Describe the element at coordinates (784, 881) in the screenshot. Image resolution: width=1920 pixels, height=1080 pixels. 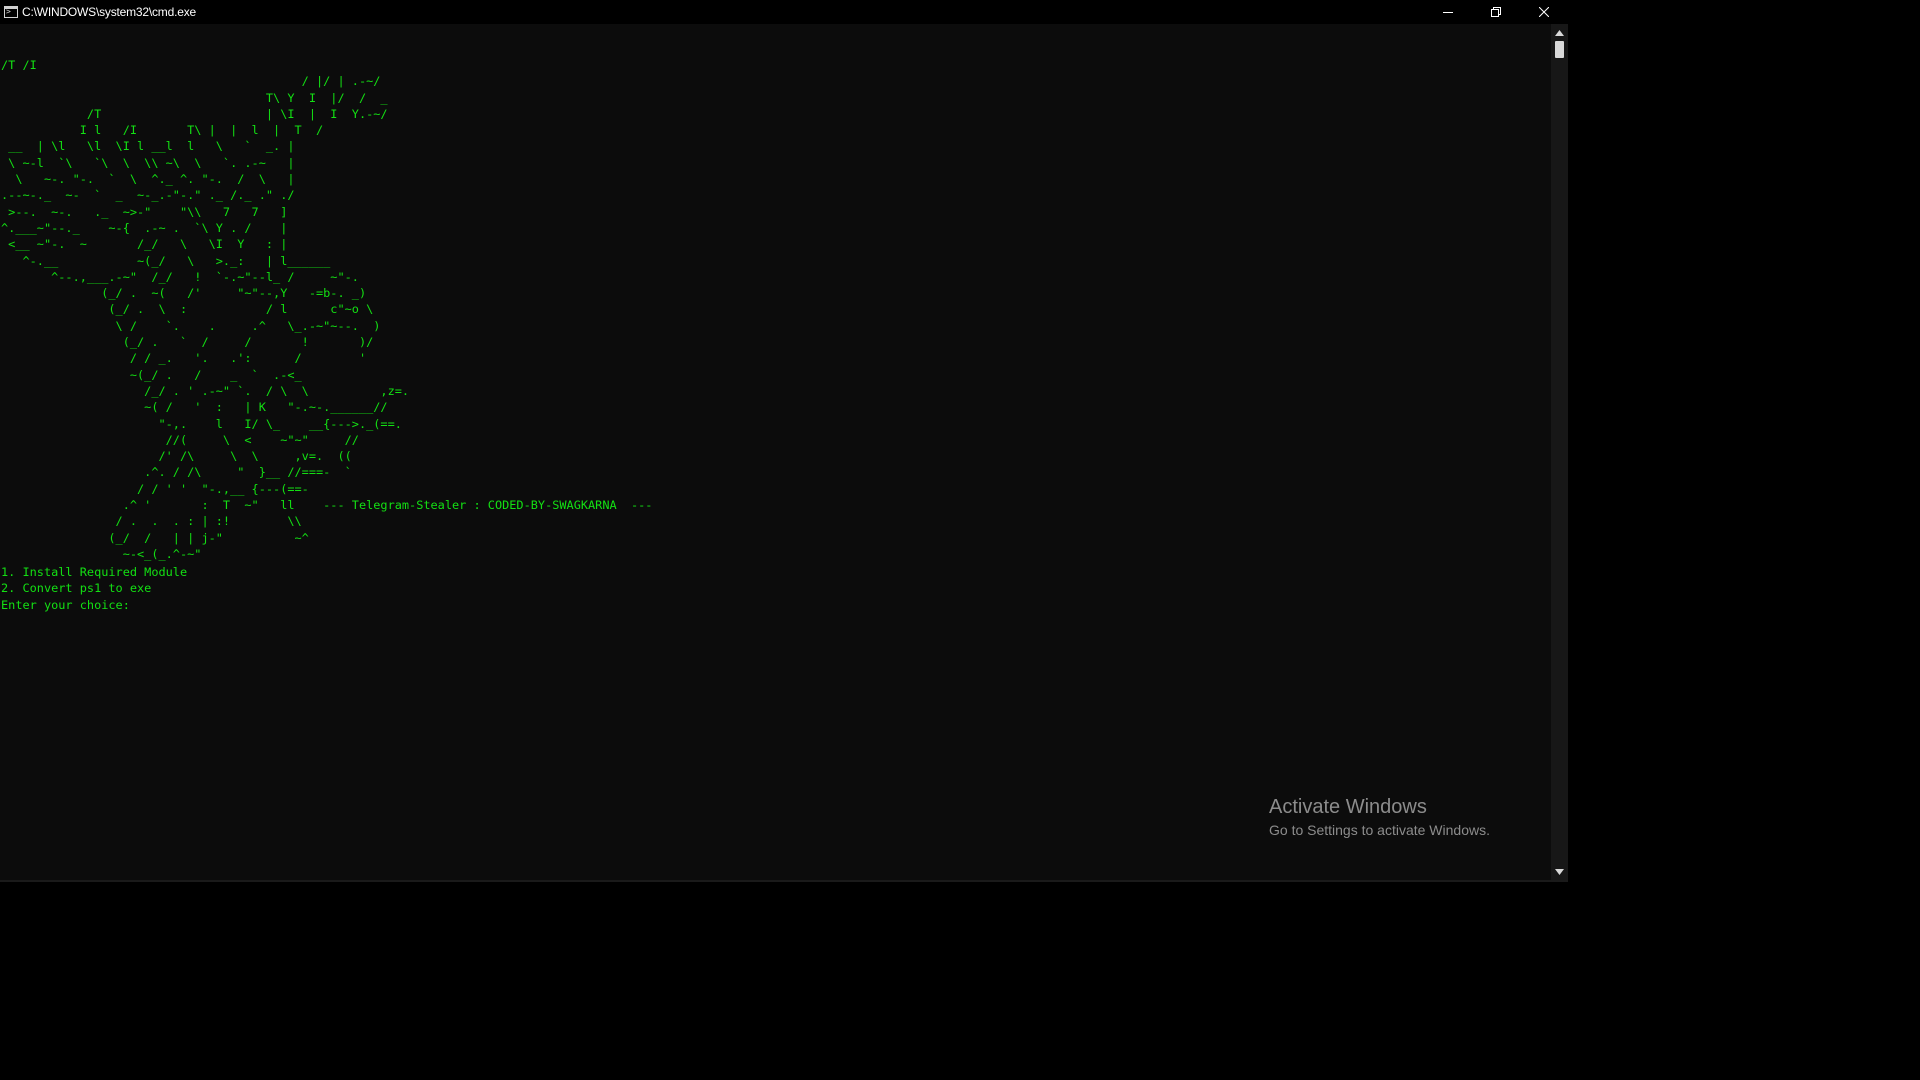
I see `window-bottom-border` at that location.